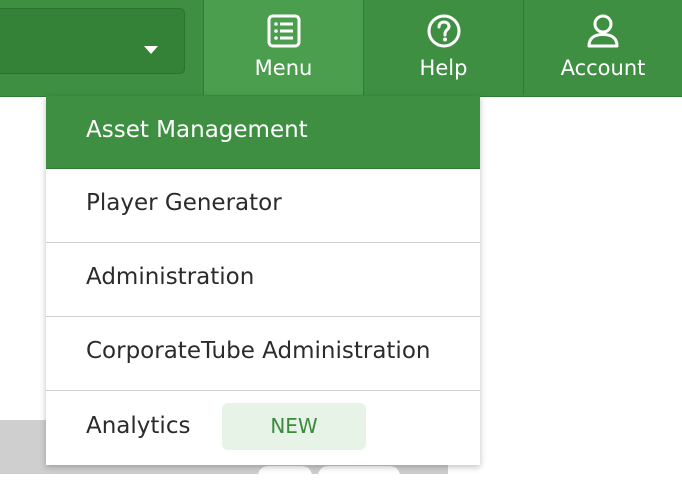 This screenshot has height=486, width=682. I want to click on menu-item-label: Administration, so click(170, 277).